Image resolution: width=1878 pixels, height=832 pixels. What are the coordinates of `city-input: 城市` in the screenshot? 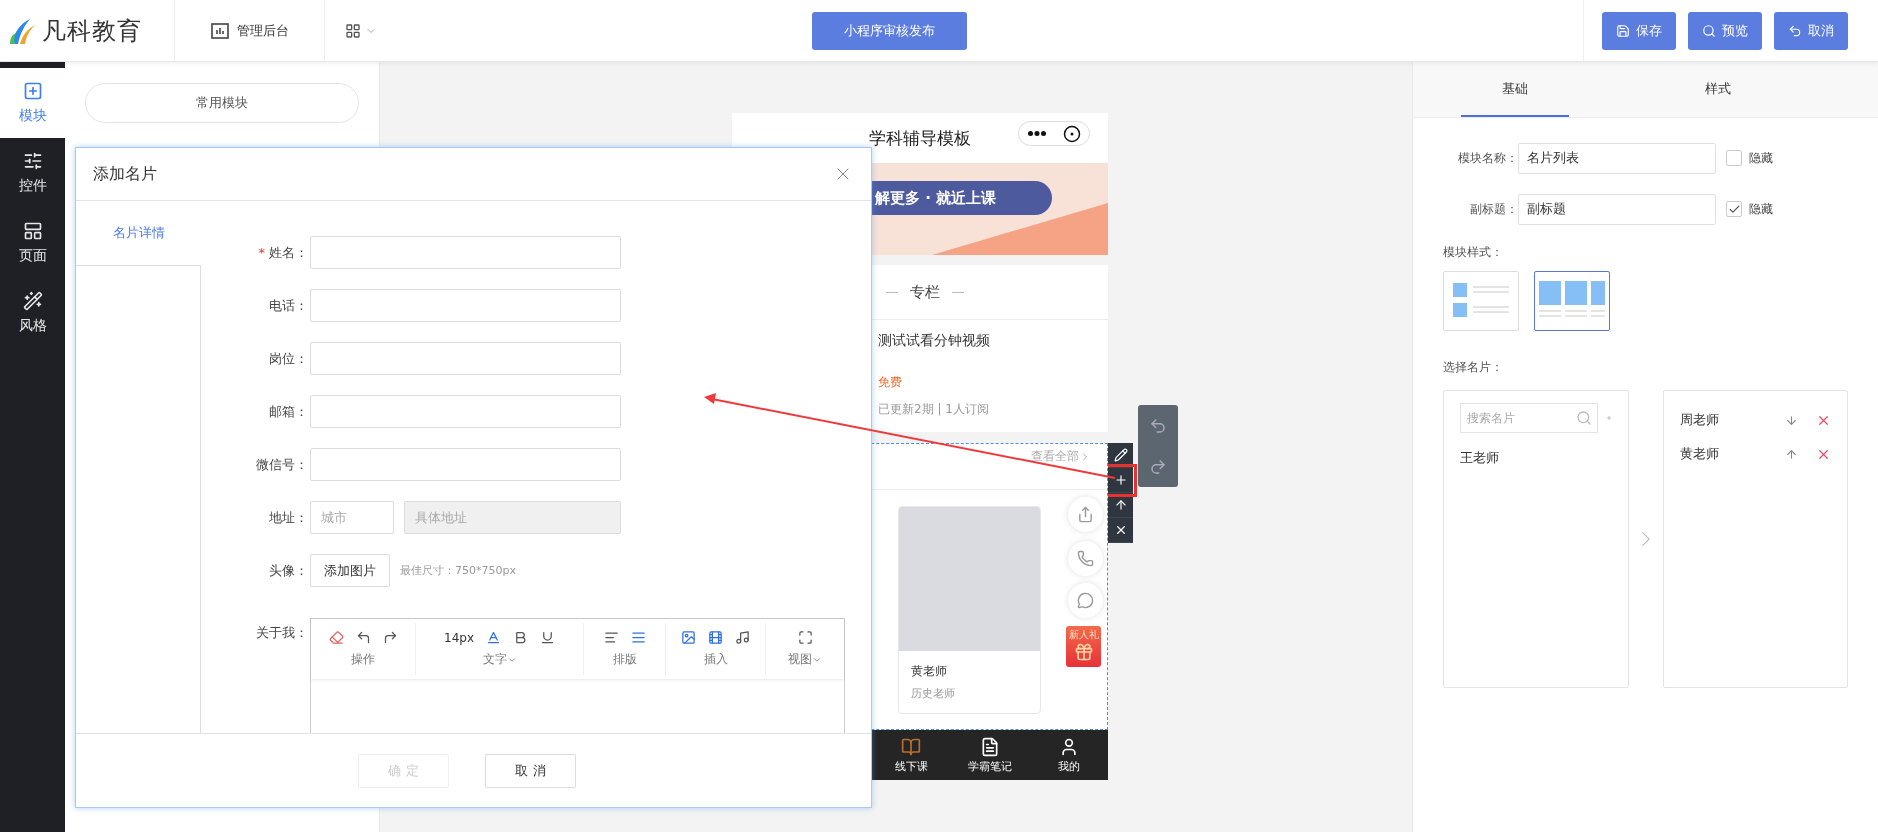 It's located at (352, 517).